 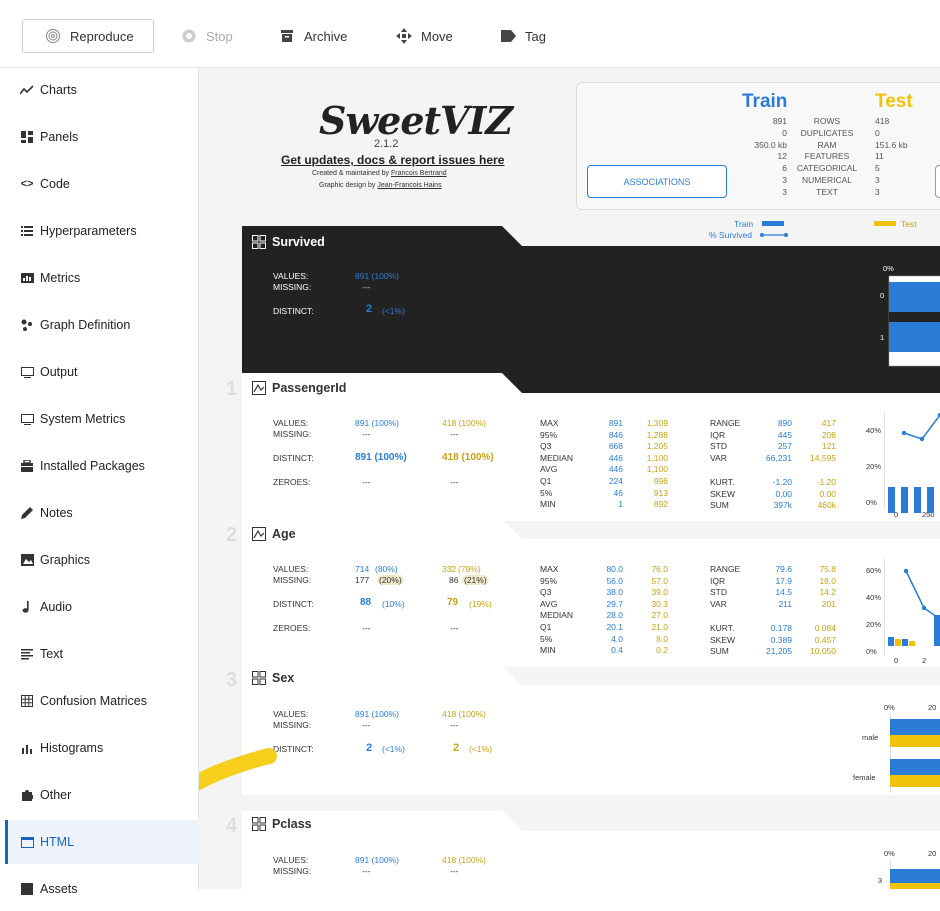 What do you see at coordinates (657, 469) in the screenshot?
I see `stat-test: 1,100` at bounding box center [657, 469].